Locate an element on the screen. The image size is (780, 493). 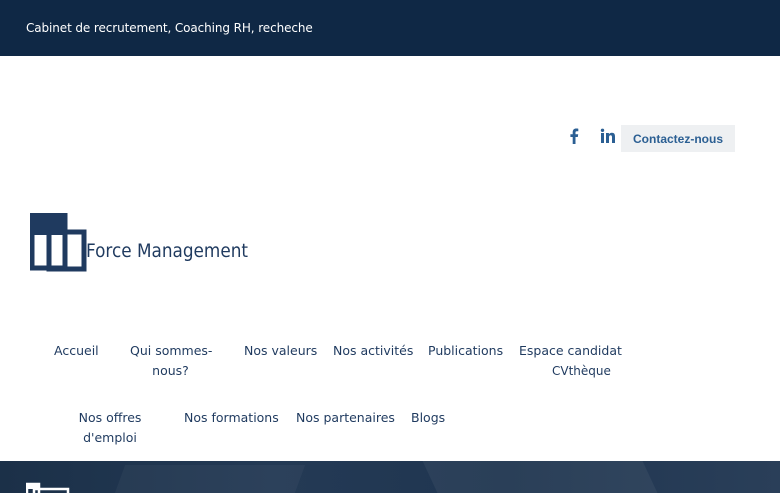
nav-offres-line2: d'emploi is located at coordinates (110, 437).